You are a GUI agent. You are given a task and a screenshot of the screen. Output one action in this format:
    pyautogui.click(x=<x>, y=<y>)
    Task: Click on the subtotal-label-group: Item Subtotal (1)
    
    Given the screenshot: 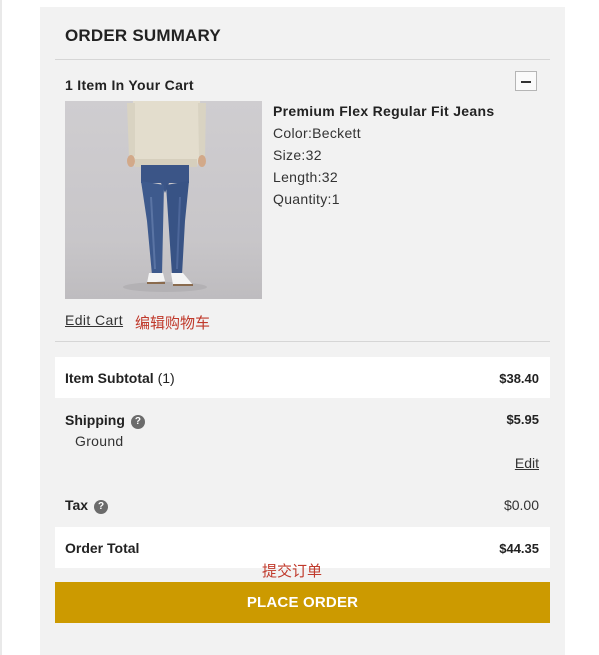 What is the action you would take?
    pyautogui.click(x=120, y=378)
    